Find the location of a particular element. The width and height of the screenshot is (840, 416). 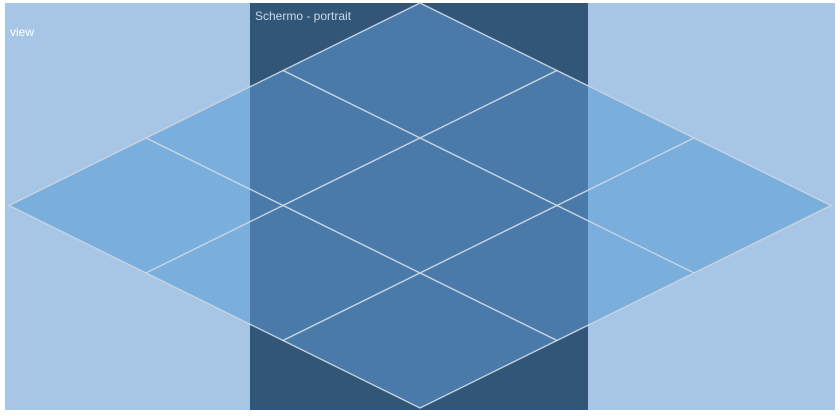

screen-label: Schermo - portrait is located at coordinates (303, 16).